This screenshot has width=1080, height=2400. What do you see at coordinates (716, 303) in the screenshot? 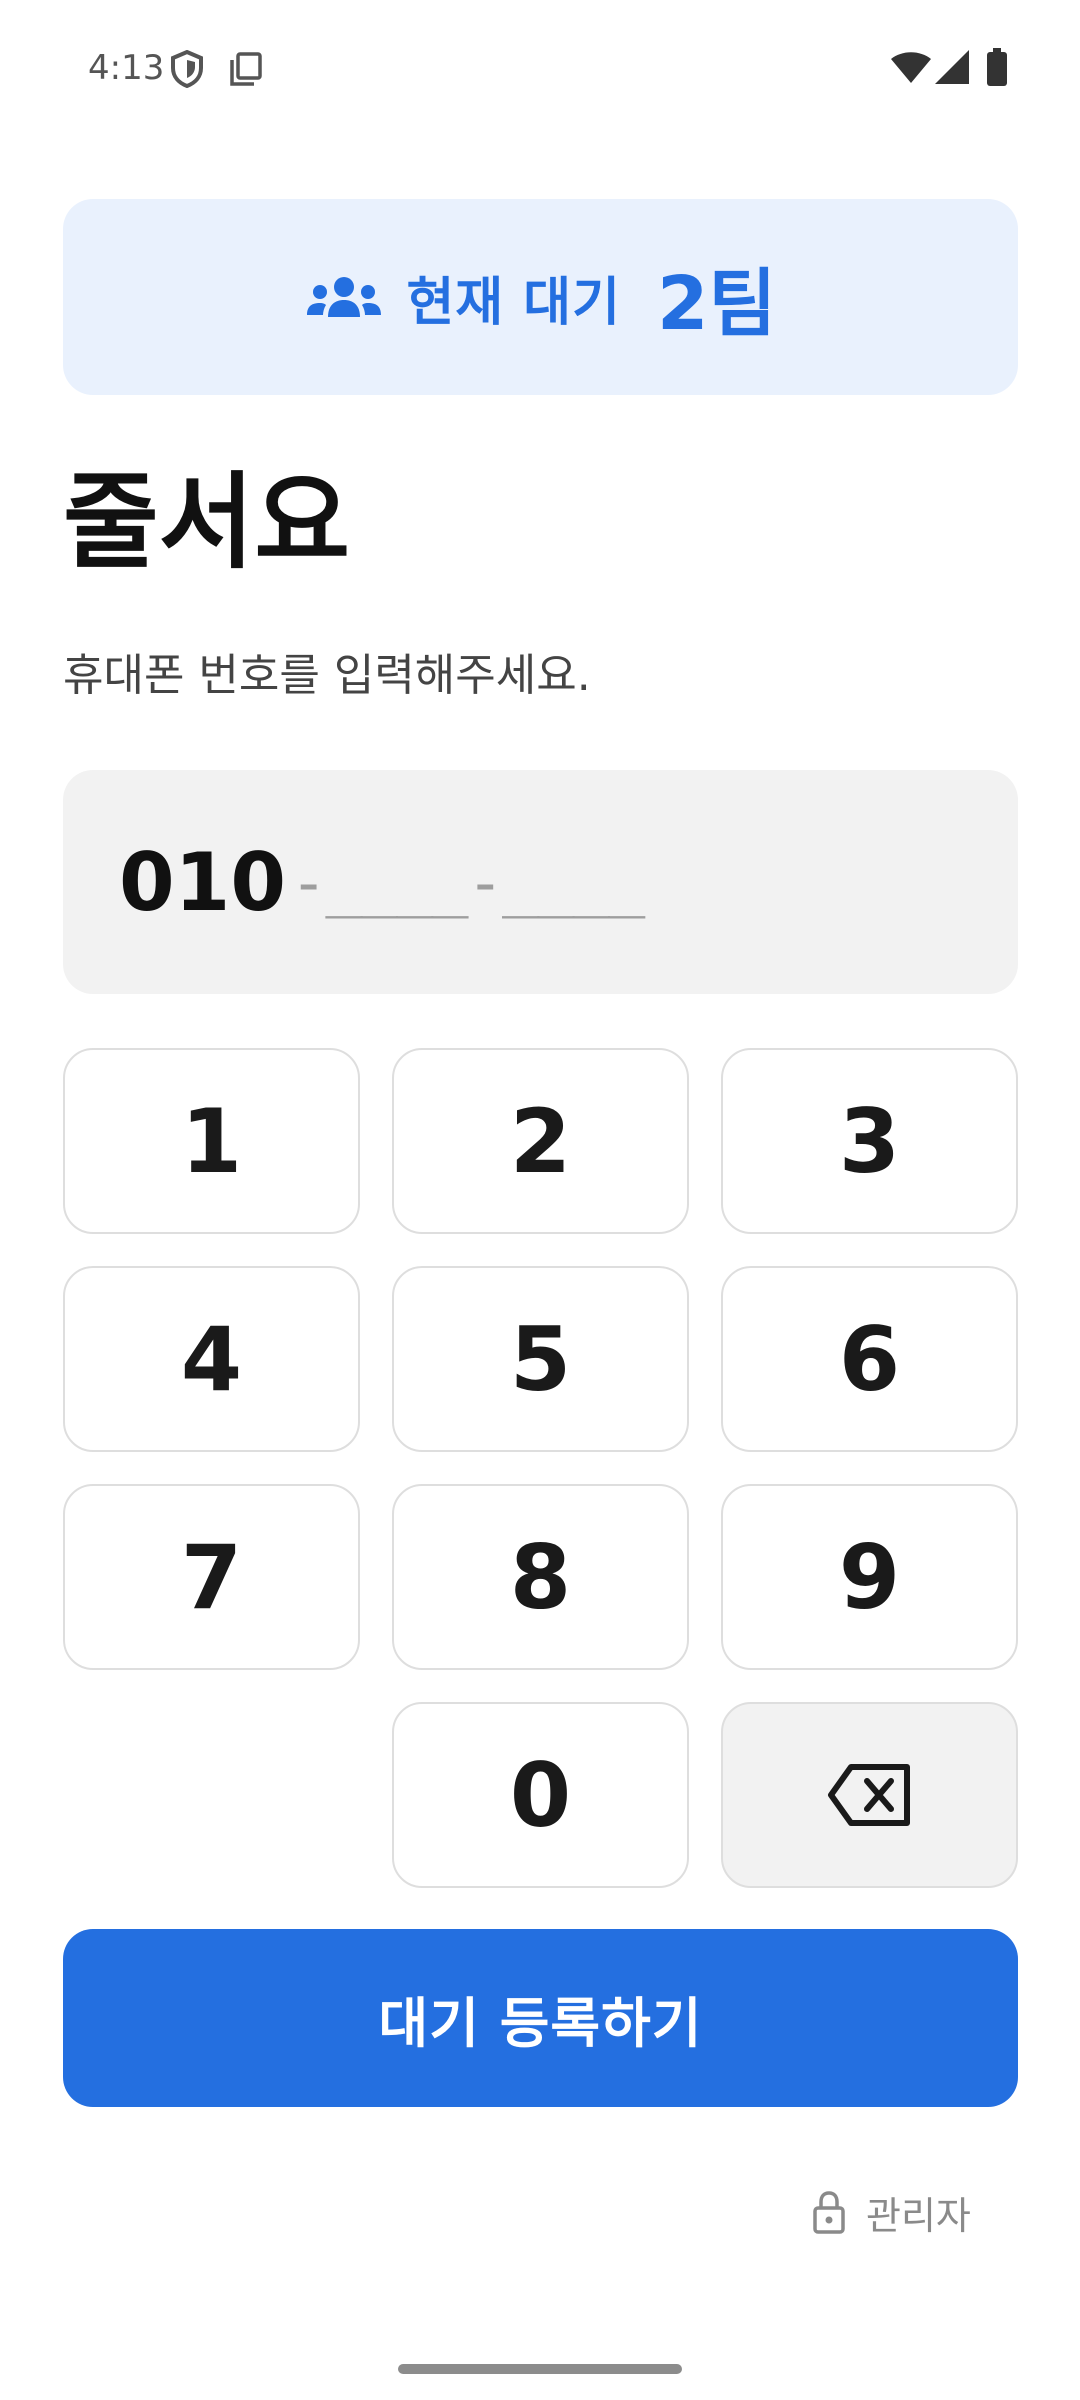
I see `waiting-count: 2팀` at bounding box center [716, 303].